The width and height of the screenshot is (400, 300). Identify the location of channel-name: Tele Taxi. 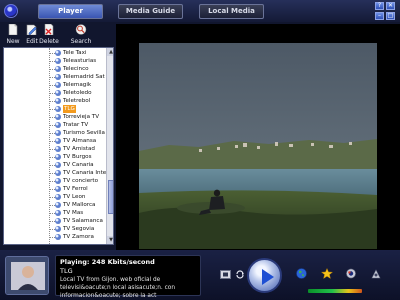
(75, 53).